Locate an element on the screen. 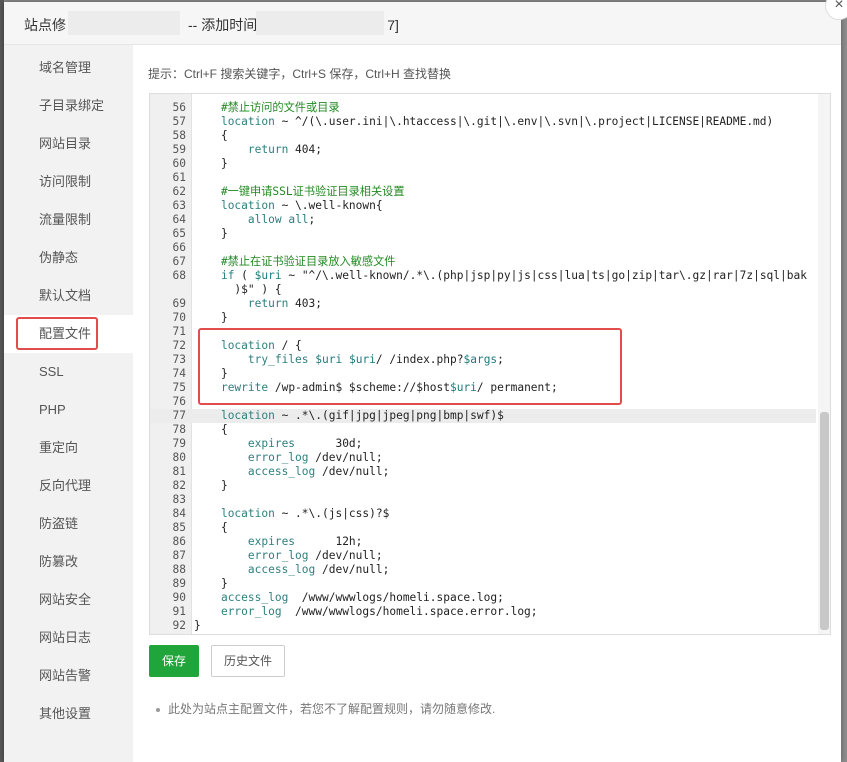  redacted-add-time is located at coordinates (320, 23).